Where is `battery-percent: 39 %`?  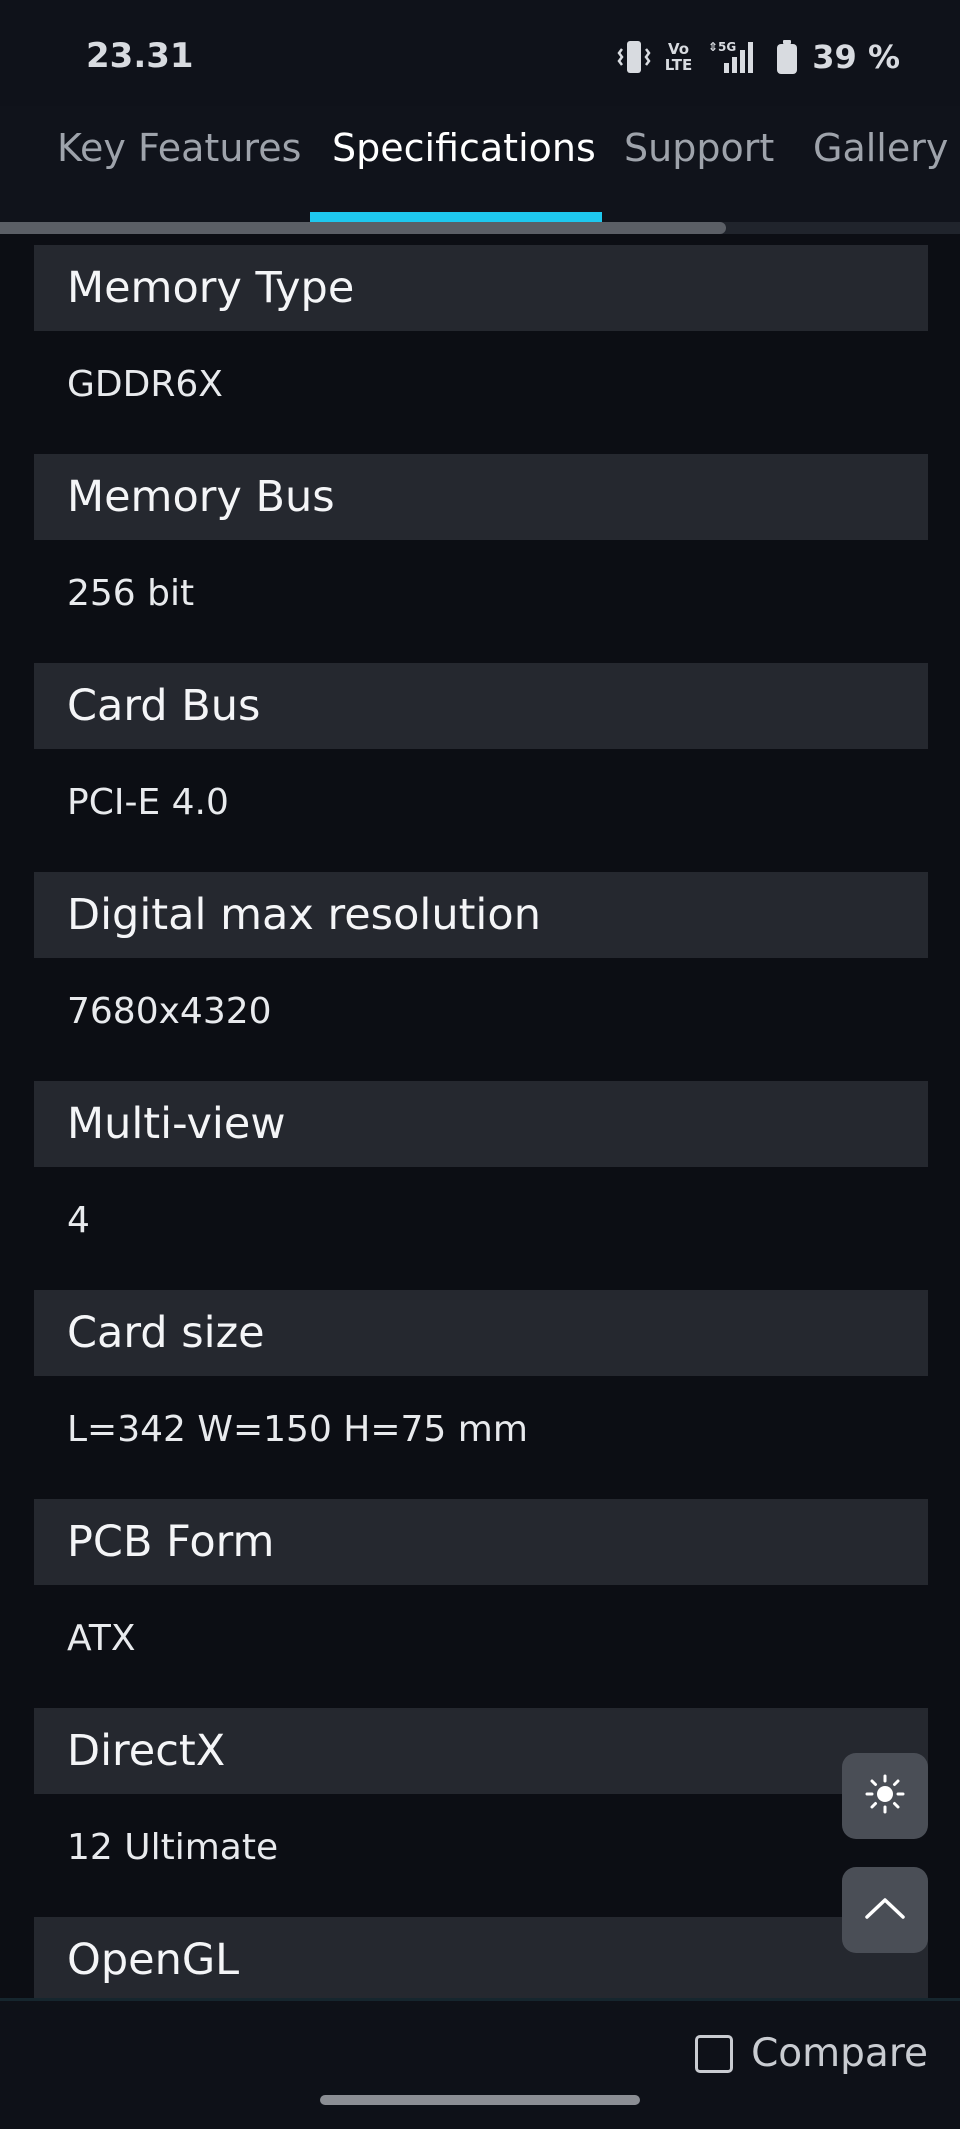 battery-percent: 39 % is located at coordinates (856, 57).